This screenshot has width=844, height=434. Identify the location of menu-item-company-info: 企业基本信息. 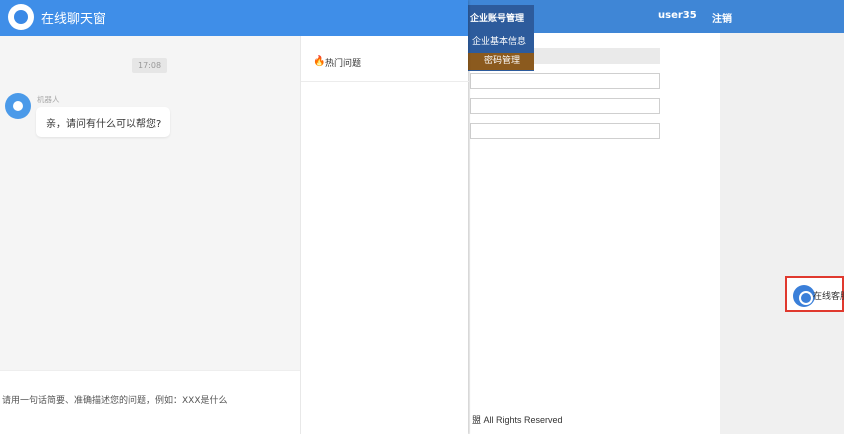
(499, 42).